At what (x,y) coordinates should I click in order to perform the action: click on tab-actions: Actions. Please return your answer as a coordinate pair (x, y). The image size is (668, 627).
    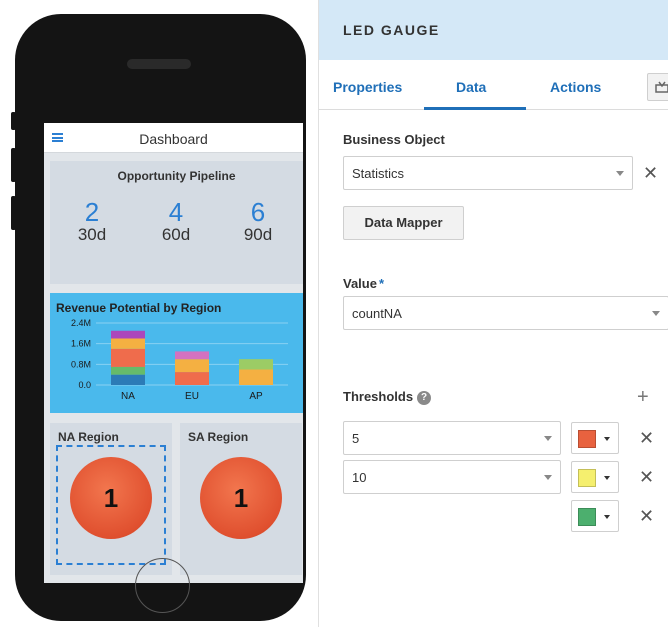
    Looking at the image, I should click on (575, 87).